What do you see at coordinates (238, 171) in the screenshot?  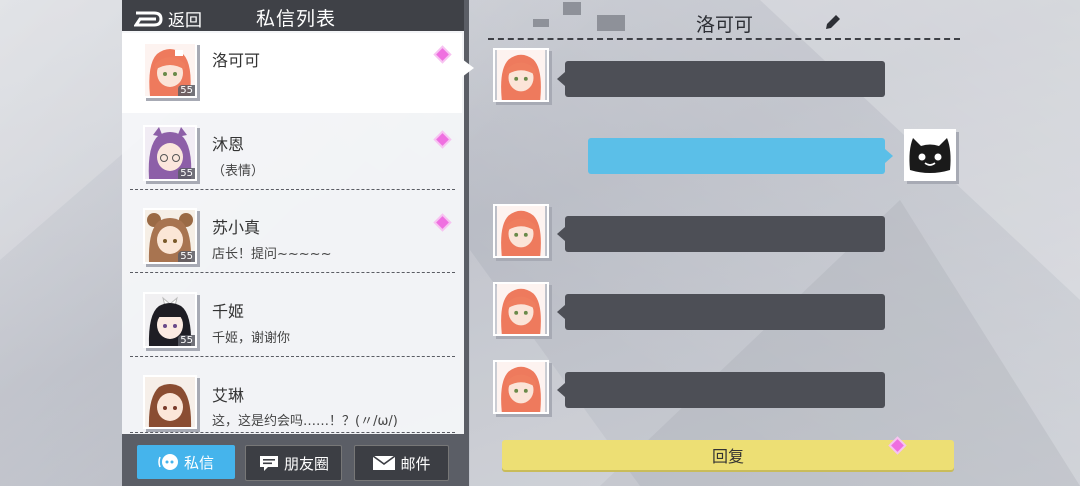 I see `last-message: （表情）` at bounding box center [238, 171].